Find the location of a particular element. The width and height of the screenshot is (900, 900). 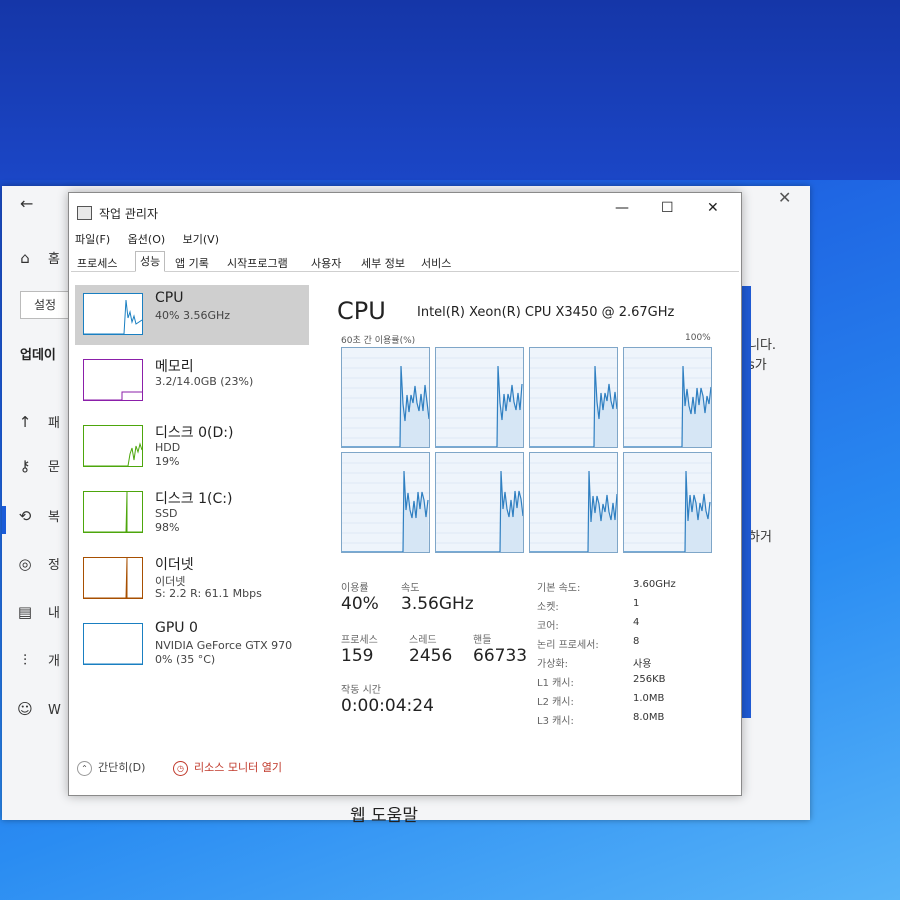

menu-file: 파일(F) is located at coordinates (92, 239).